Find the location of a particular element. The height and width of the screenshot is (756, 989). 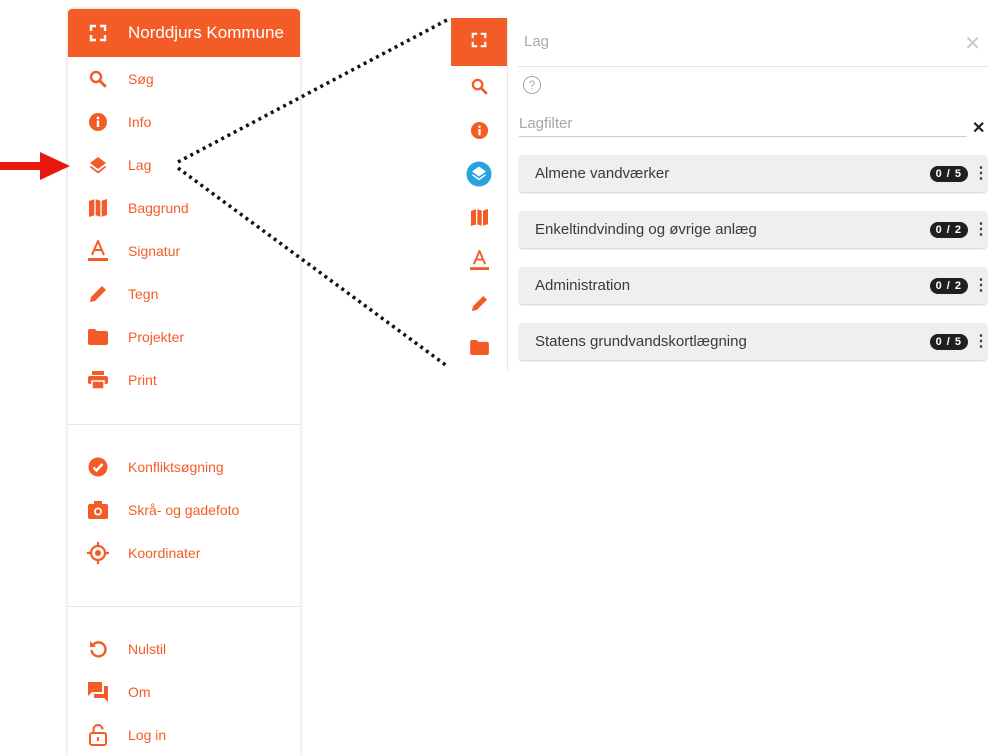

clear-filter-icon: ✕ is located at coordinates (978, 128).